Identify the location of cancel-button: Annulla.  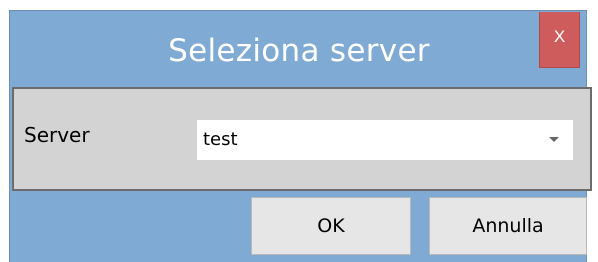
(508, 226).